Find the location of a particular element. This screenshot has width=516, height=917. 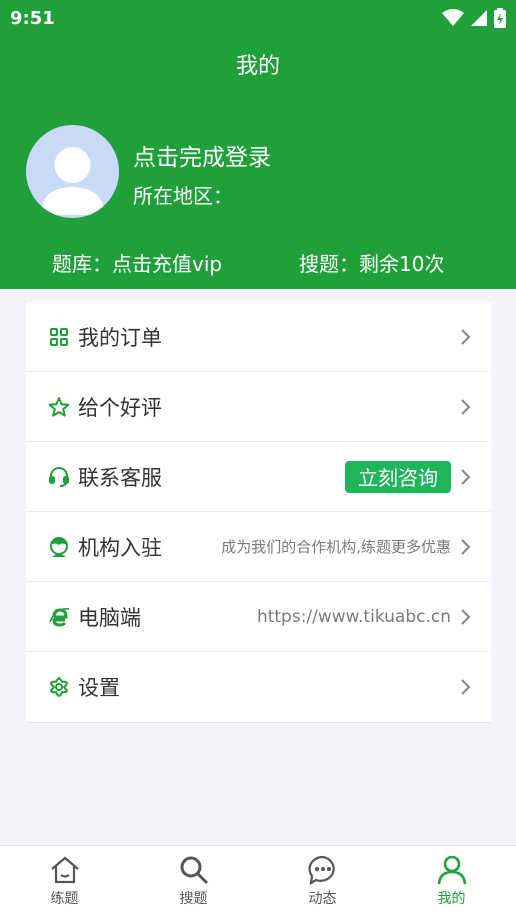

search-icon is located at coordinates (194, 870).